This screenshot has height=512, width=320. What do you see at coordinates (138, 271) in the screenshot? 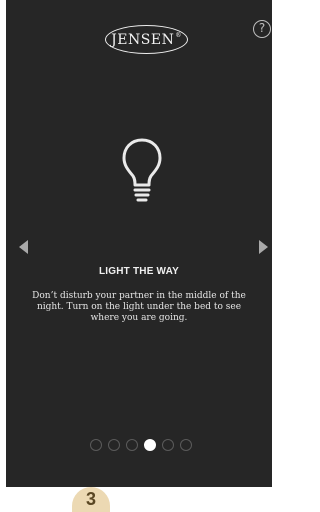
I see `slide-title: LIGHT THE WAY` at bounding box center [138, 271].